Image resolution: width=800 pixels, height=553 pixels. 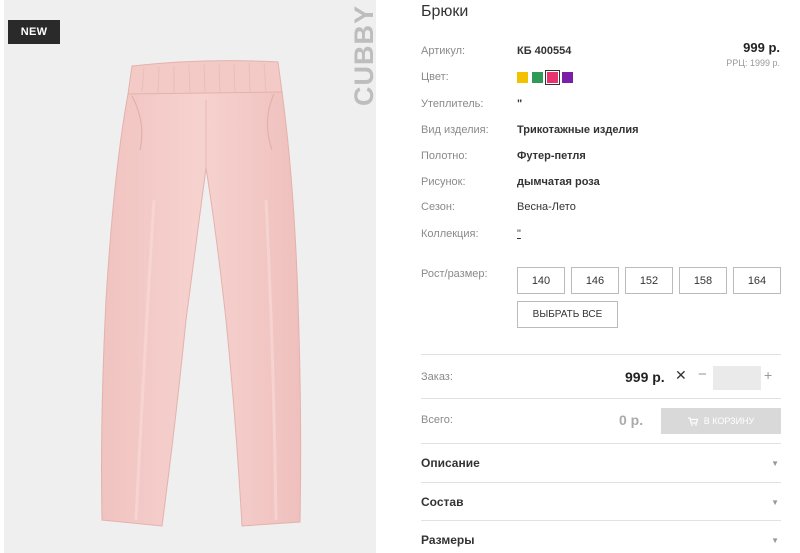 I want to click on attr-label-article: Артикул:, so click(x=443, y=51).